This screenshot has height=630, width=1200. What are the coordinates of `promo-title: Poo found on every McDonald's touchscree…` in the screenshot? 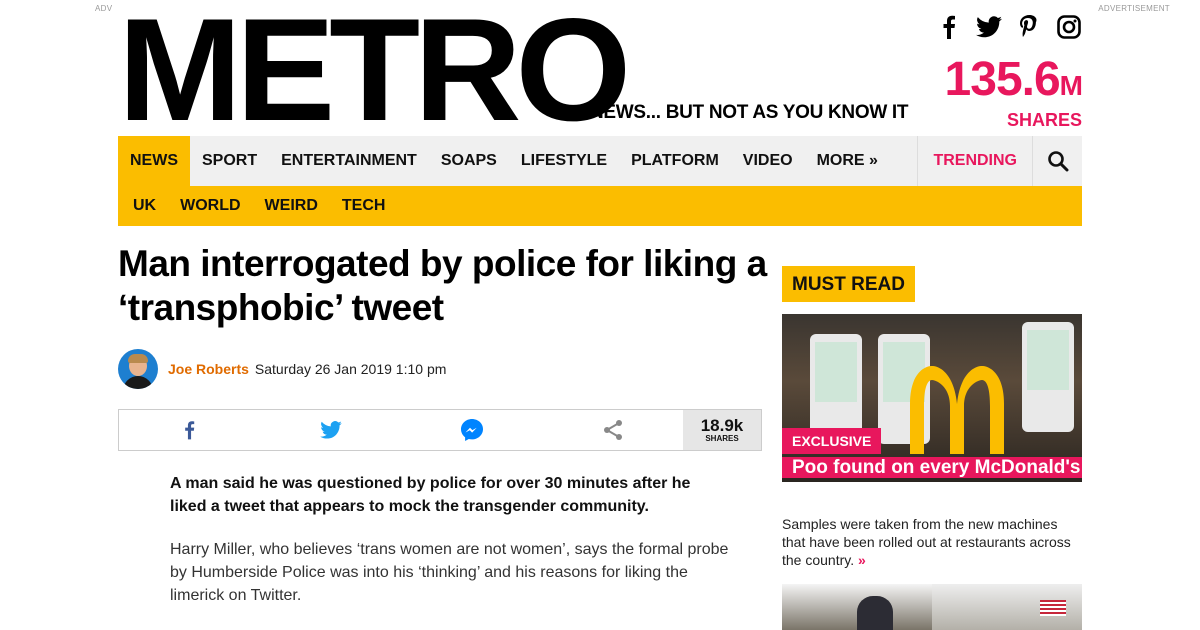 It's located at (932, 468).